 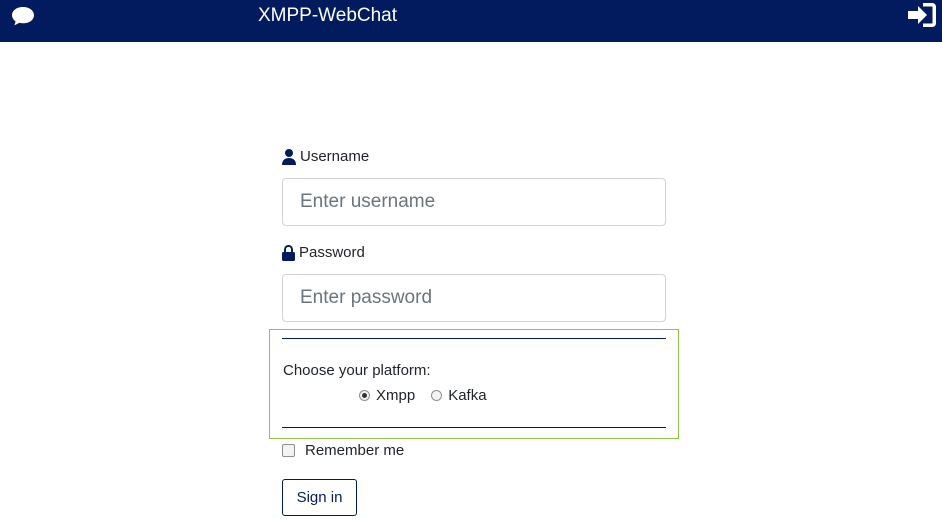 I want to click on password-input, so click(x=474, y=298).